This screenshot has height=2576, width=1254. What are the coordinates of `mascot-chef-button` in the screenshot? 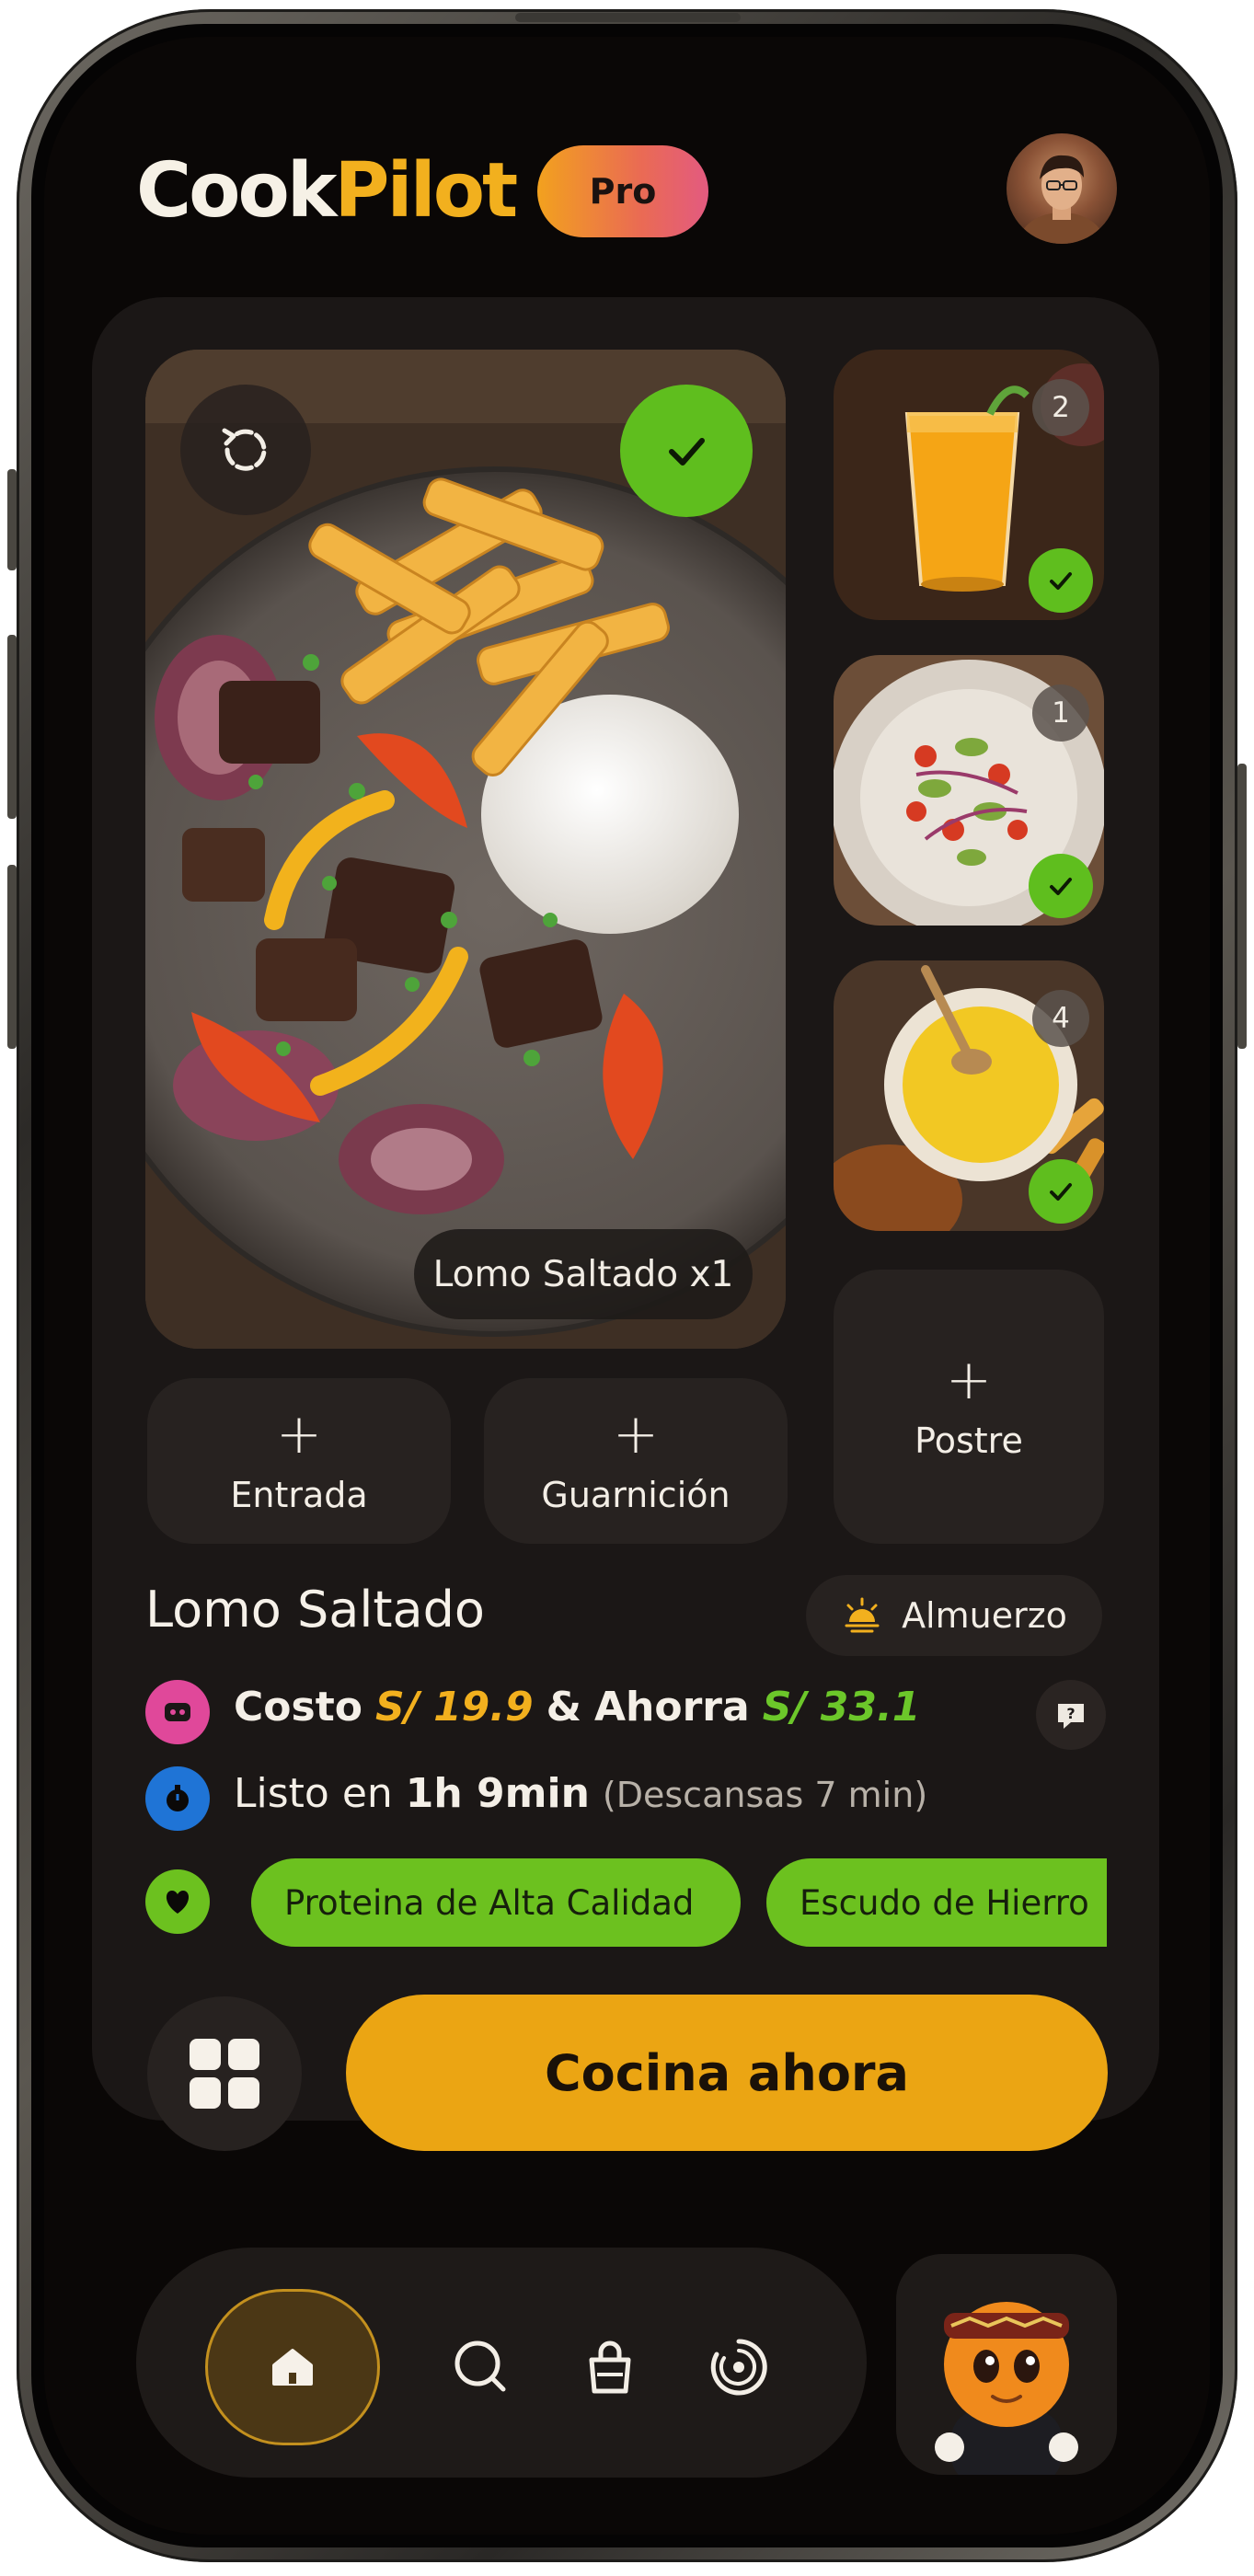 It's located at (1006, 2364).